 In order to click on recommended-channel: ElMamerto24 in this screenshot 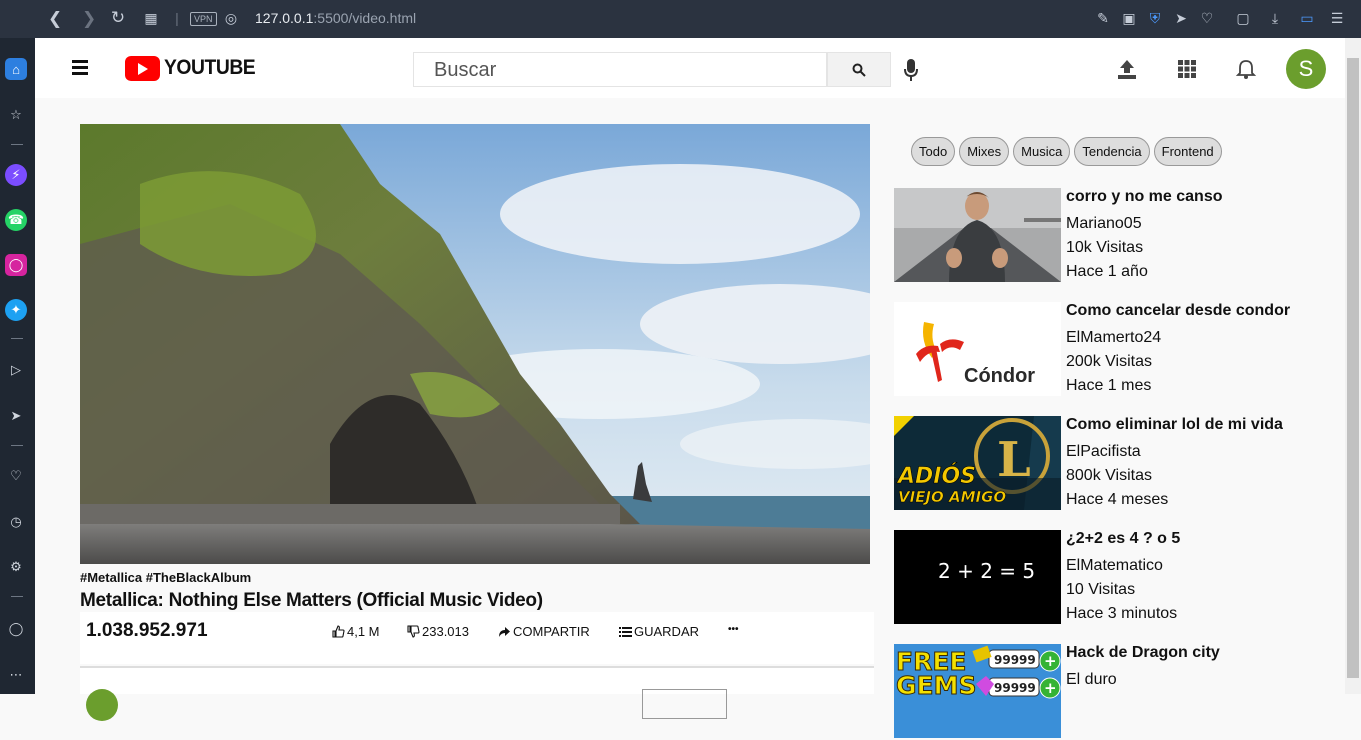, I will do `click(1178, 338)`.